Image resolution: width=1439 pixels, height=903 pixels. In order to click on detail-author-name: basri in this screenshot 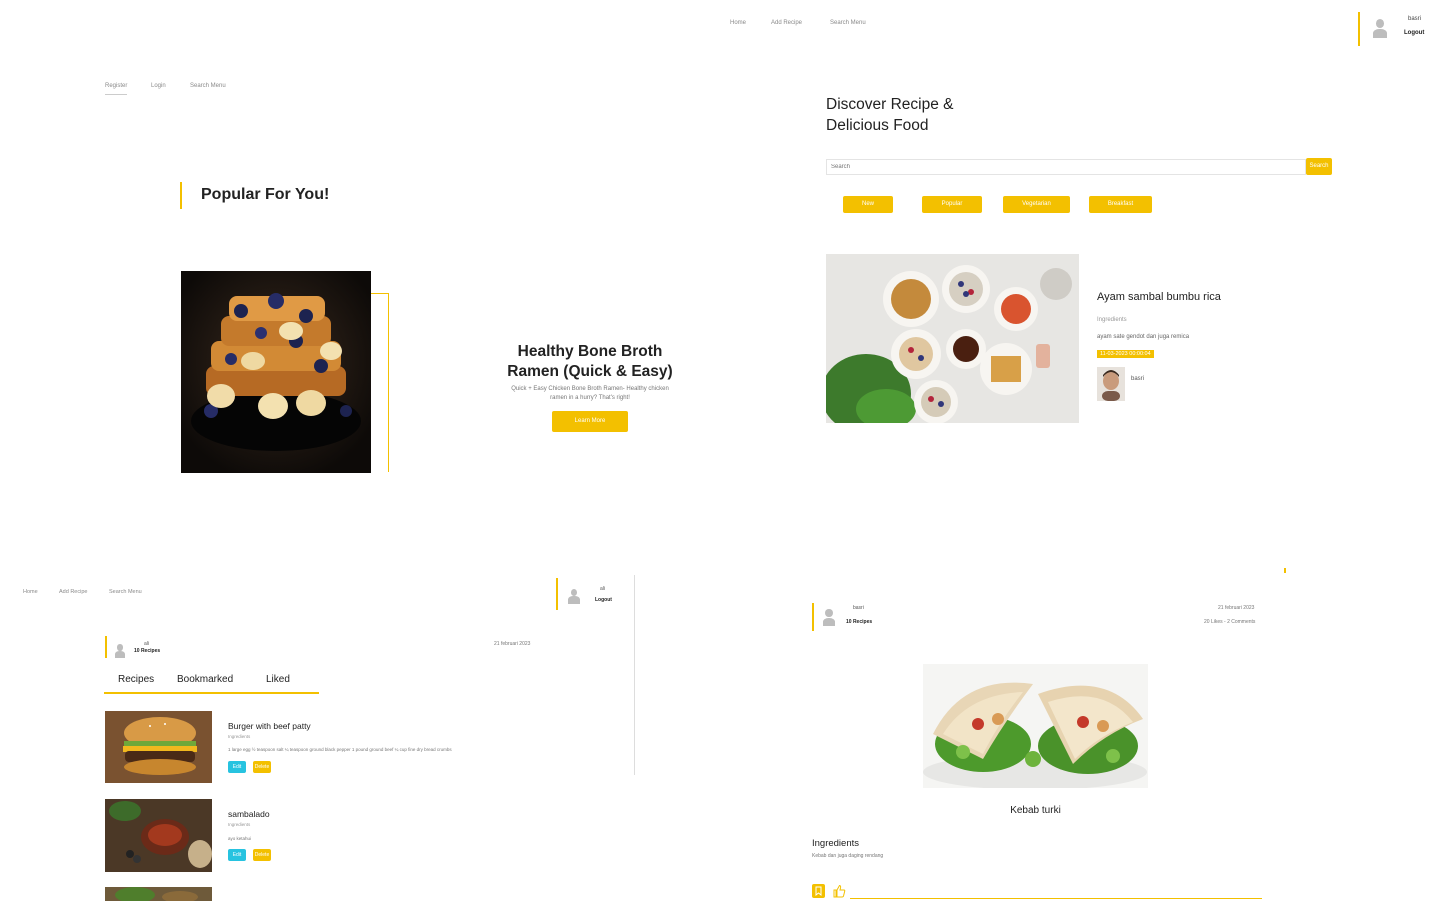, I will do `click(858, 608)`.